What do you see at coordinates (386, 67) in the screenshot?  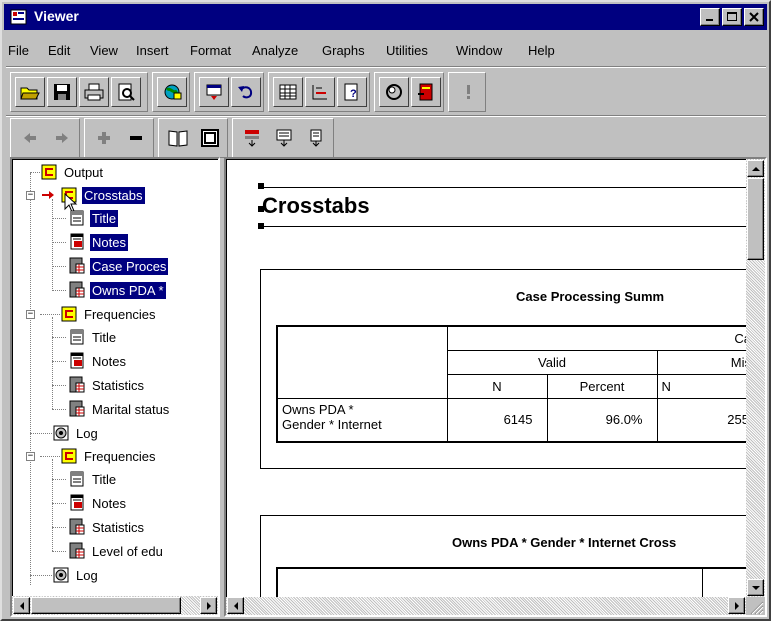 I see `menu-separator` at bounding box center [386, 67].